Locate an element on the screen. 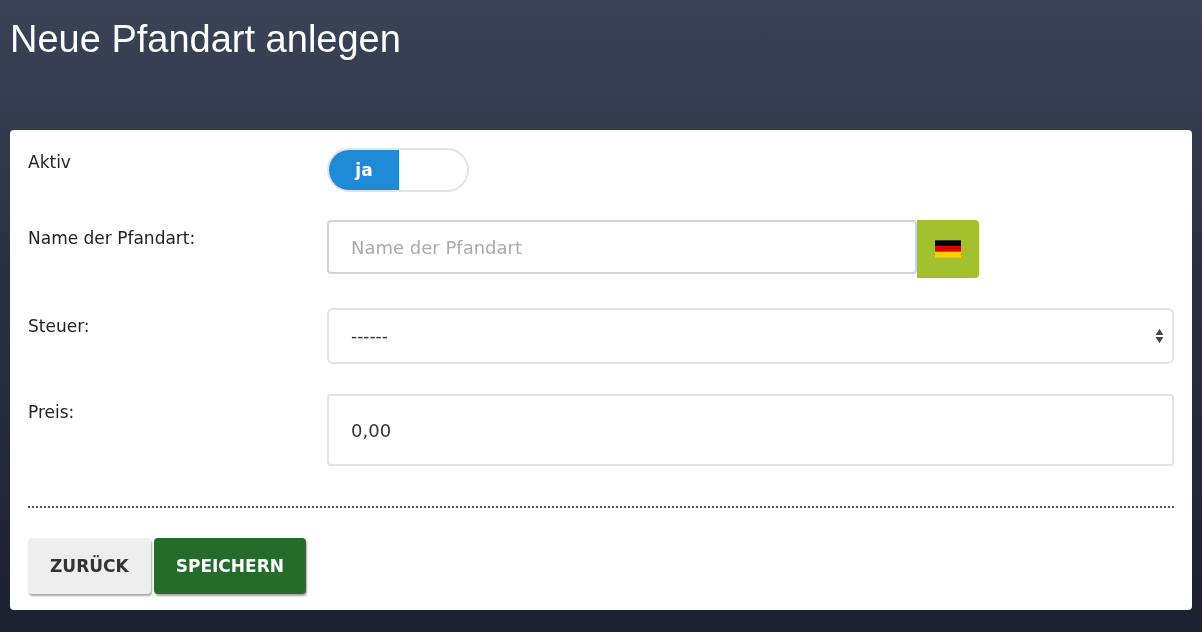 The width and height of the screenshot is (1202, 632). price-field: 0,00 is located at coordinates (750, 430).